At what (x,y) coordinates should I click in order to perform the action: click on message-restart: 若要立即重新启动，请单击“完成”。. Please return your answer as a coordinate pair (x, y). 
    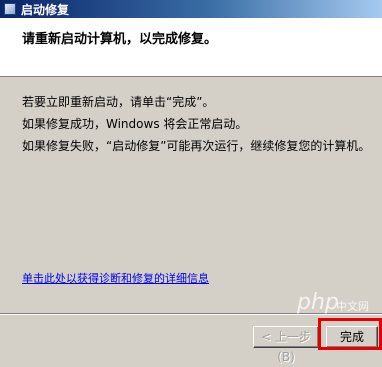
    Looking at the image, I should click on (118, 102).